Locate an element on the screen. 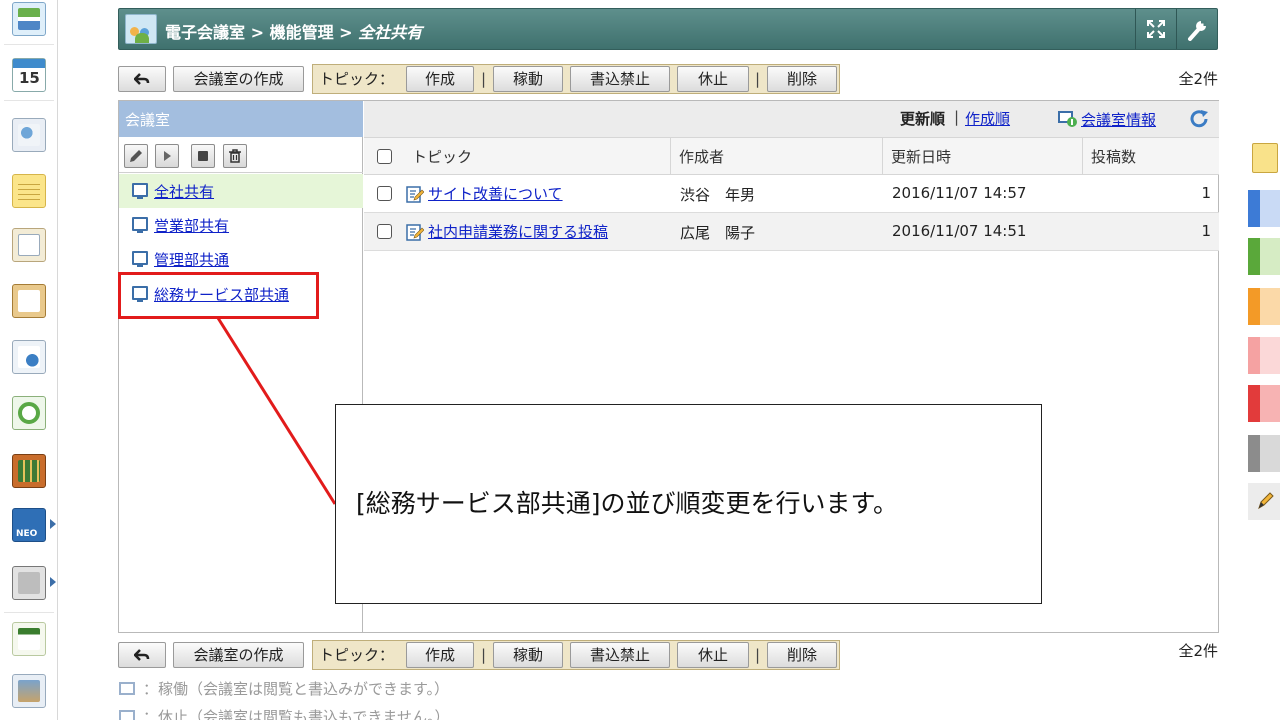  bulletin-app-icon is located at coordinates (29, 245).